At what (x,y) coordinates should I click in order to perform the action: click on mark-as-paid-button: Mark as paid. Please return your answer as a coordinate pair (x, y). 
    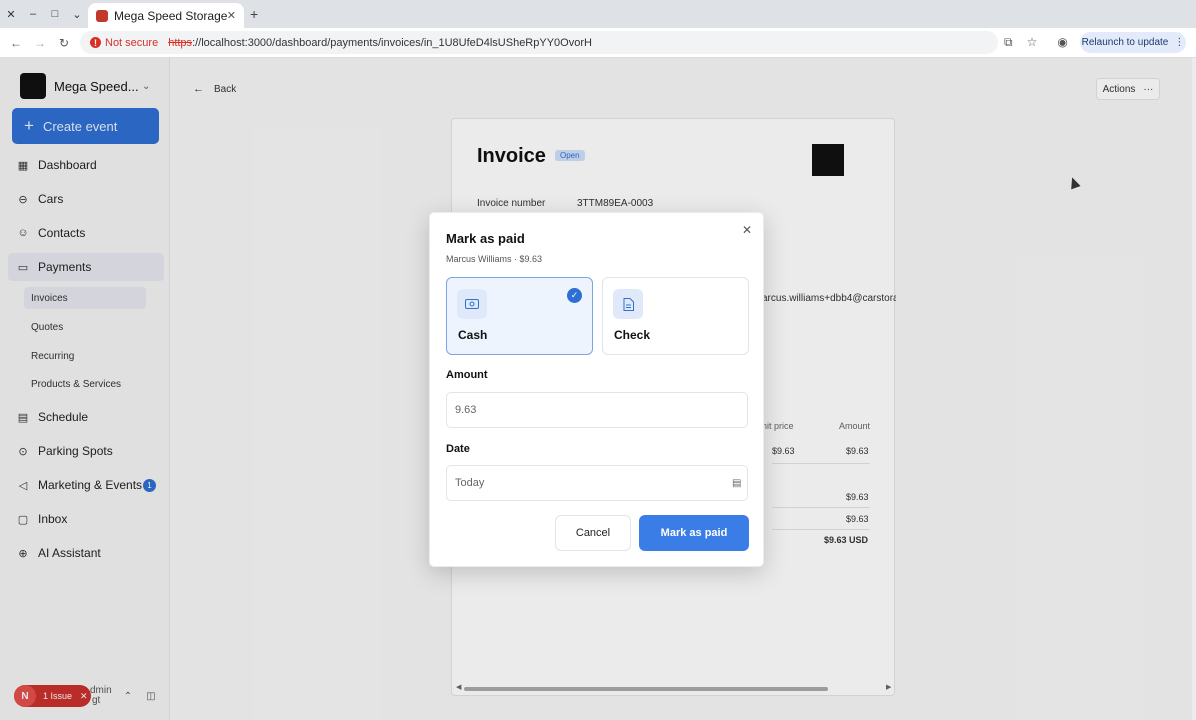
    Looking at the image, I should click on (694, 533).